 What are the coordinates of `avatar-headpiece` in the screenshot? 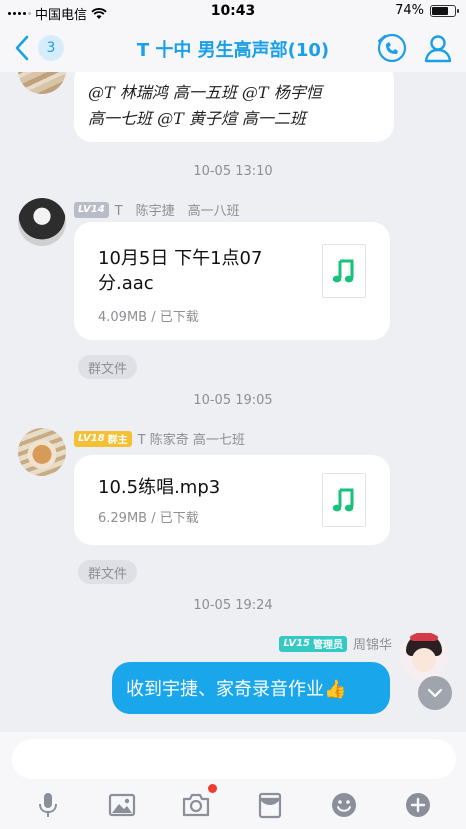 It's located at (424, 637).